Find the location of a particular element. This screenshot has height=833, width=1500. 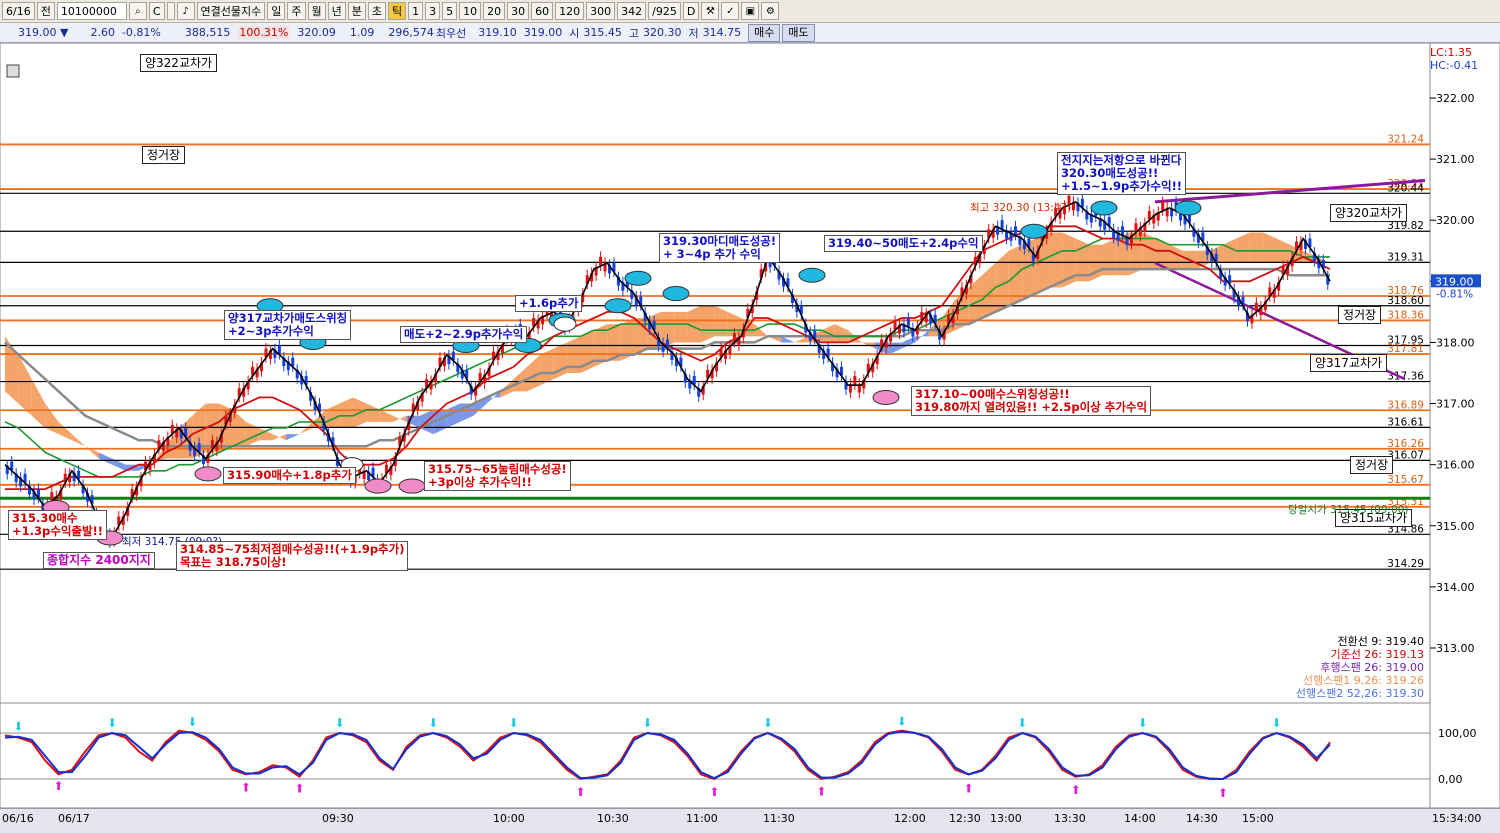

x-tick-label-11: 14:00 is located at coordinates (1140, 818).